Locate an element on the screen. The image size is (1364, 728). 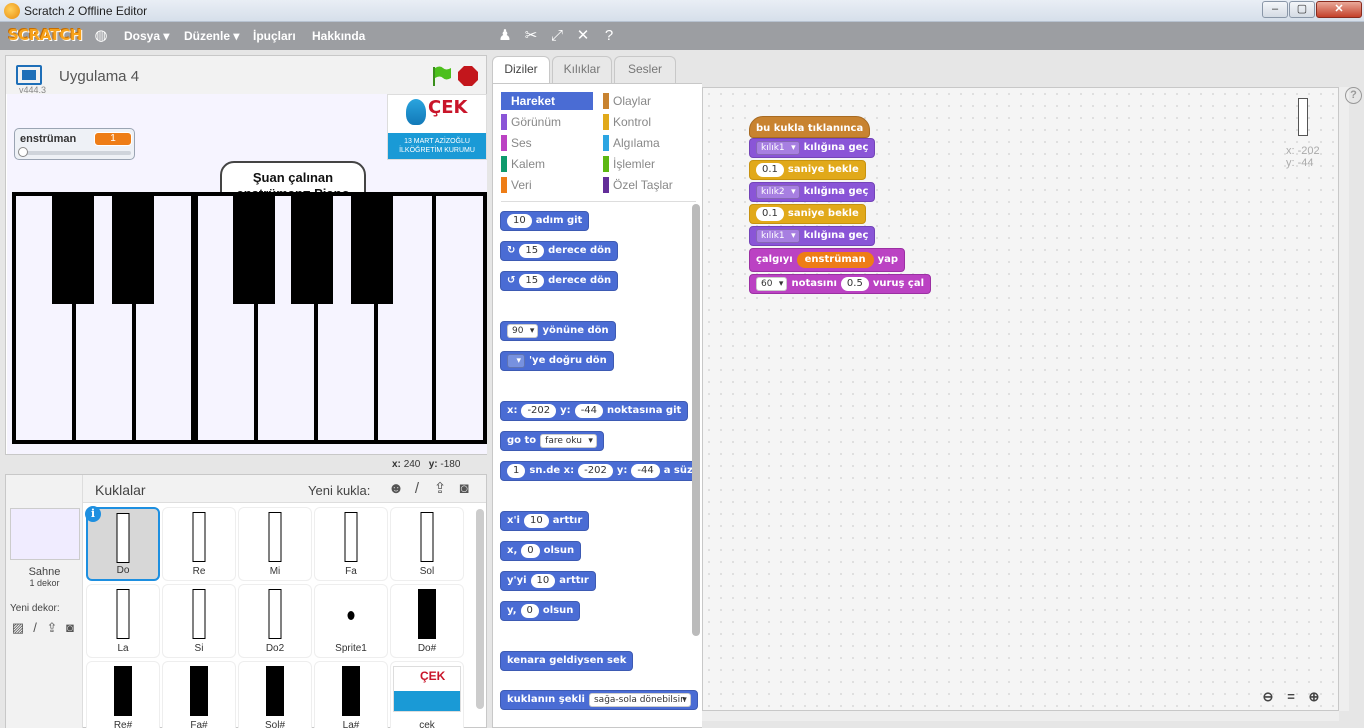
script-area-vertical-scrollbar is located at coordinates (1344, 399).